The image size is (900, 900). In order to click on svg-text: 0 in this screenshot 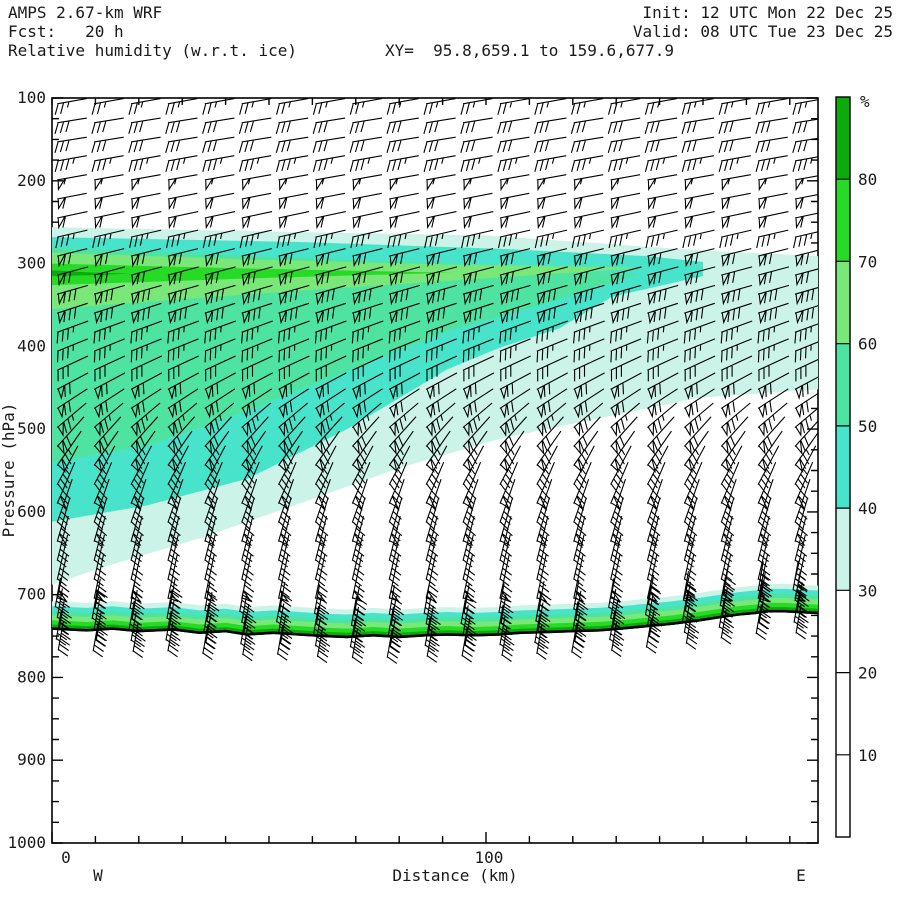, I will do `click(66, 857)`.